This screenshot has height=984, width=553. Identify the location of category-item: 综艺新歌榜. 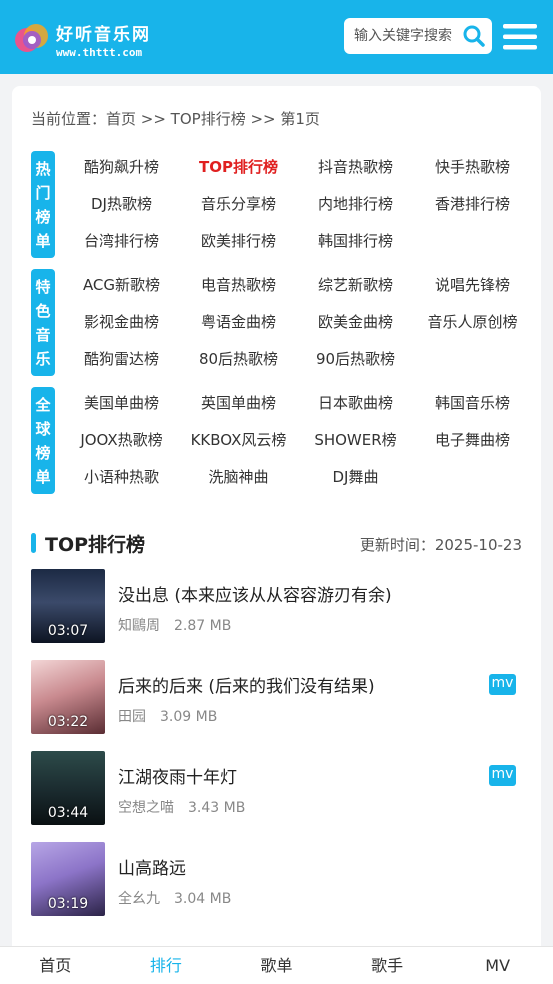
(355, 285).